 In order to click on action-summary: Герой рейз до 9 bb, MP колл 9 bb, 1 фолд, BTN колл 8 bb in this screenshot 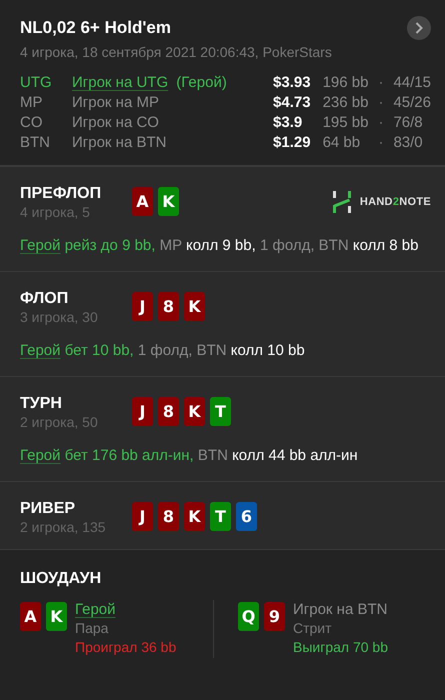, I will do `click(220, 246)`.